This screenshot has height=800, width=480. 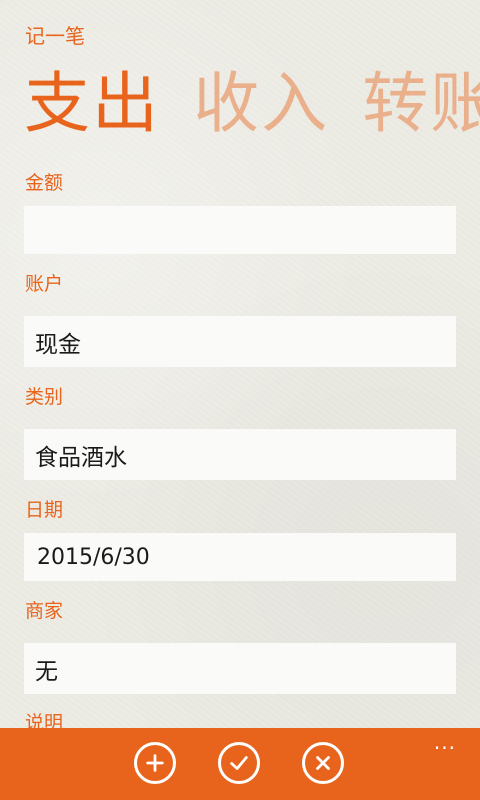 What do you see at coordinates (261, 98) in the screenshot?
I see `pivot-tab-income: 收入` at bounding box center [261, 98].